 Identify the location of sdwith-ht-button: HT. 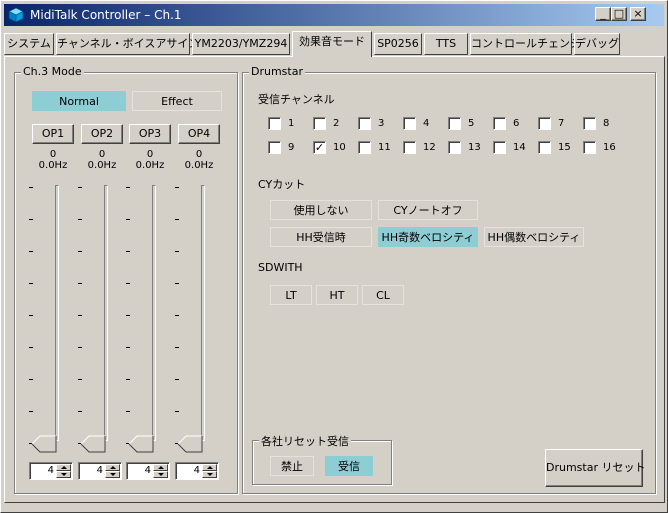
(337, 295).